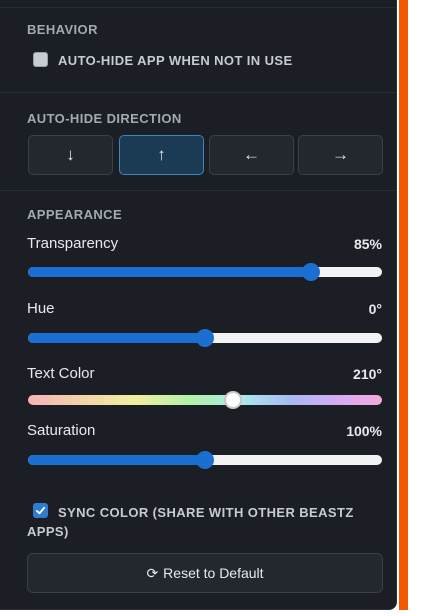 The width and height of the screenshot is (424, 616). What do you see at coordinates (61, 430) in the screenshot?
I see `saturation-label: Saturation` at bounding box center [61, 430].